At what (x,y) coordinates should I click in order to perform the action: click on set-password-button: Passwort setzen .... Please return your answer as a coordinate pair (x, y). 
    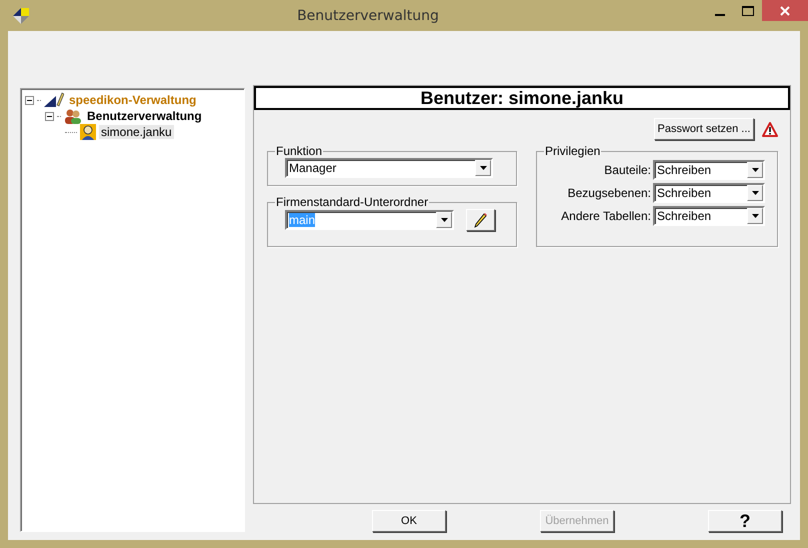
    Looking at the image, I should click on (704, 129).